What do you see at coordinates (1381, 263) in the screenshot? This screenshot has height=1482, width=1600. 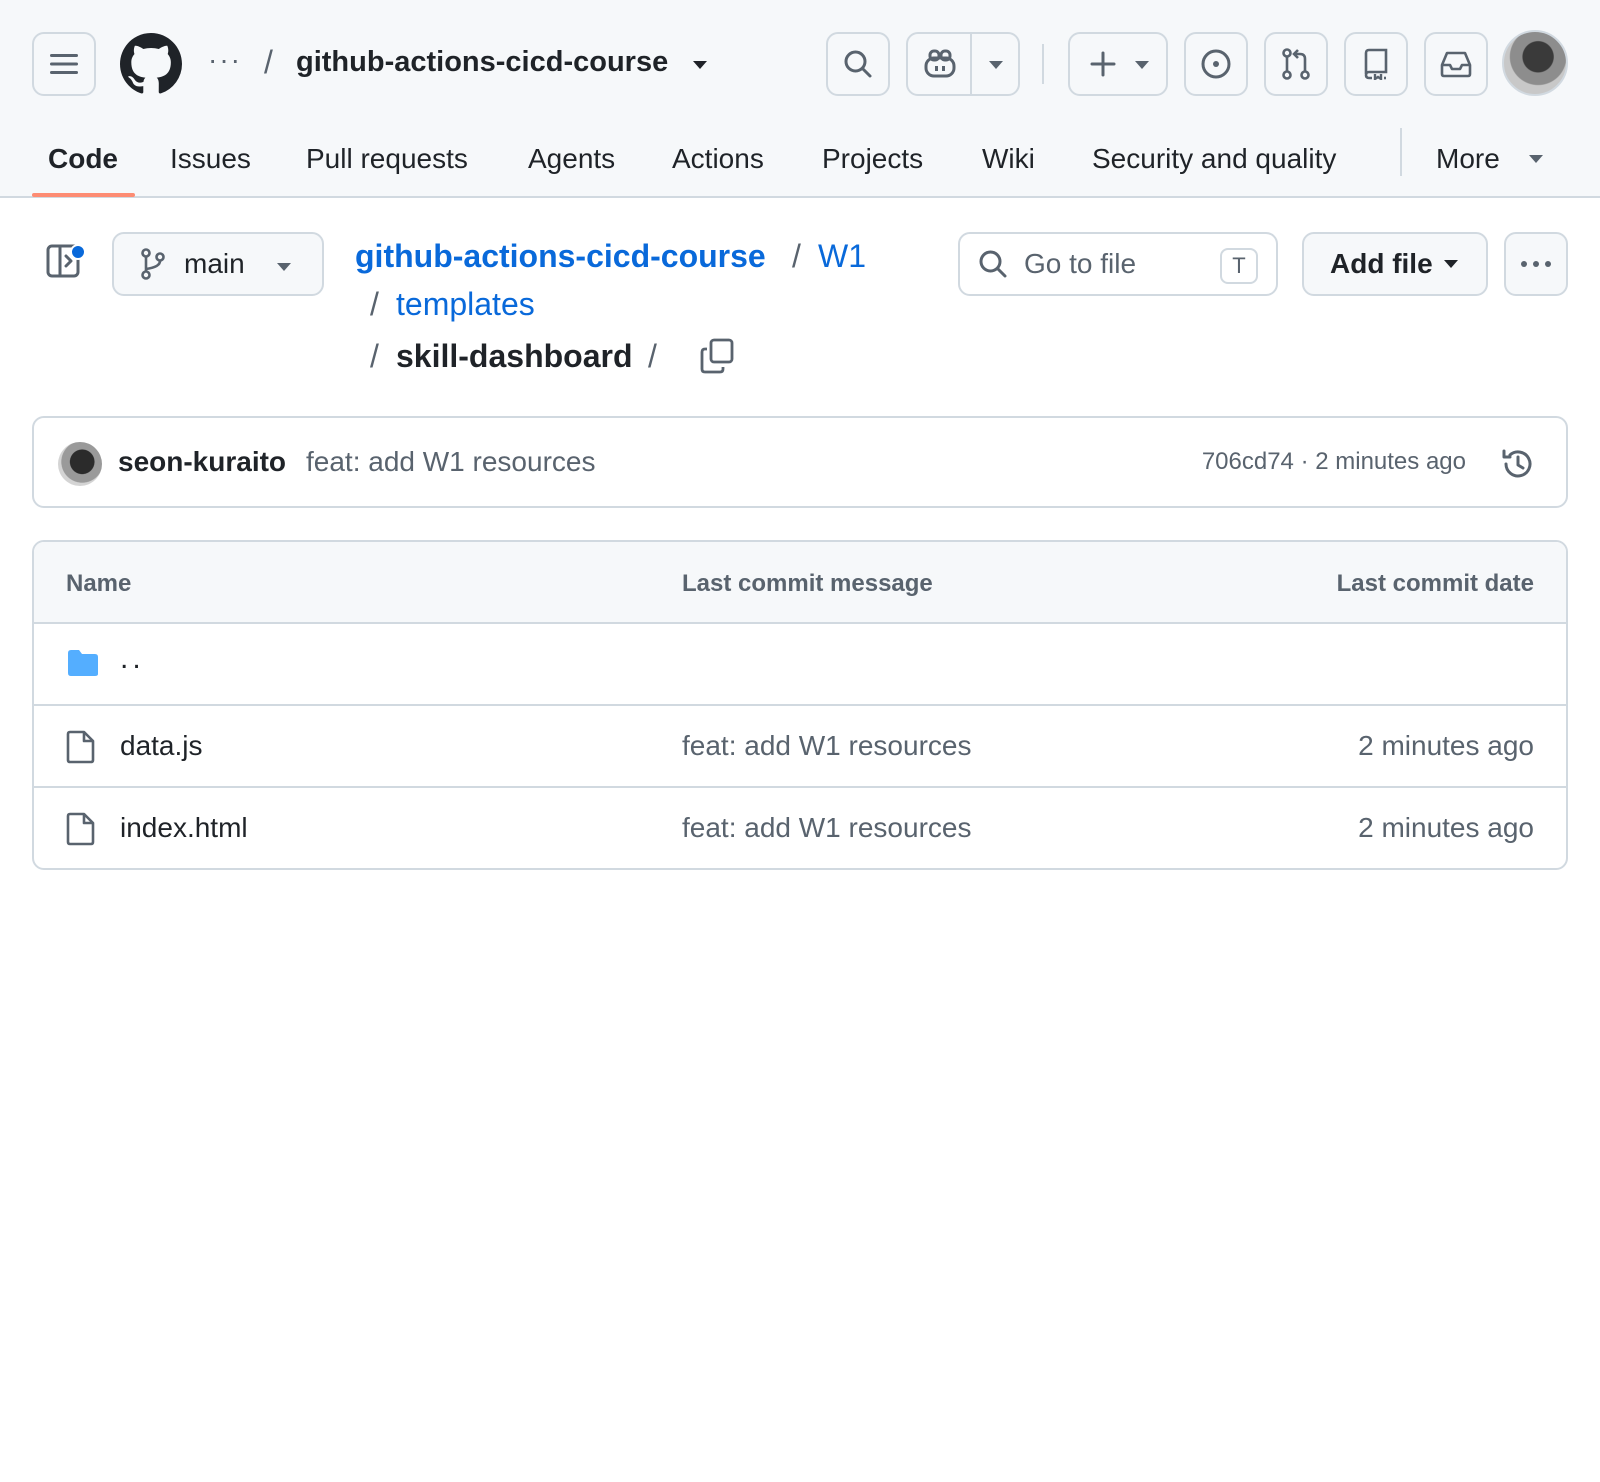 I see `add-file-label: Add file` at bounding box center [1381, 263].